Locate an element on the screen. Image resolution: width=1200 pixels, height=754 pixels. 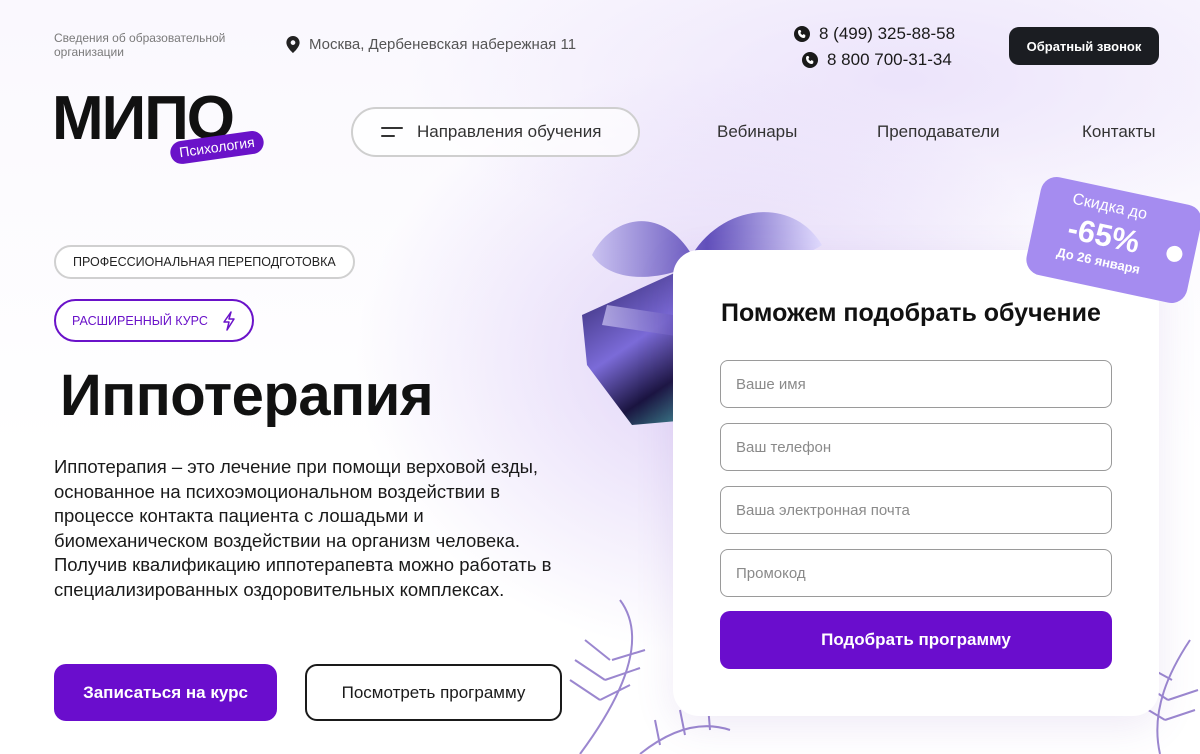
tag-professional-retraining: ПРОФЕССИОНАЛЬНАЯ ПЕРЕПОДГОТОВКА is located at coordinates (204, 262).